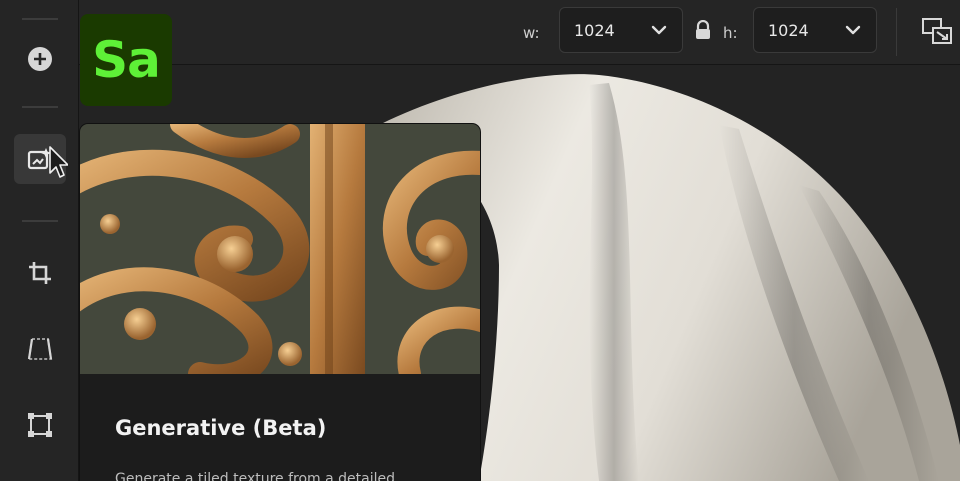 This screenshot has height=481, width=960. I want to click on width-label: w:, so click(531, 33).